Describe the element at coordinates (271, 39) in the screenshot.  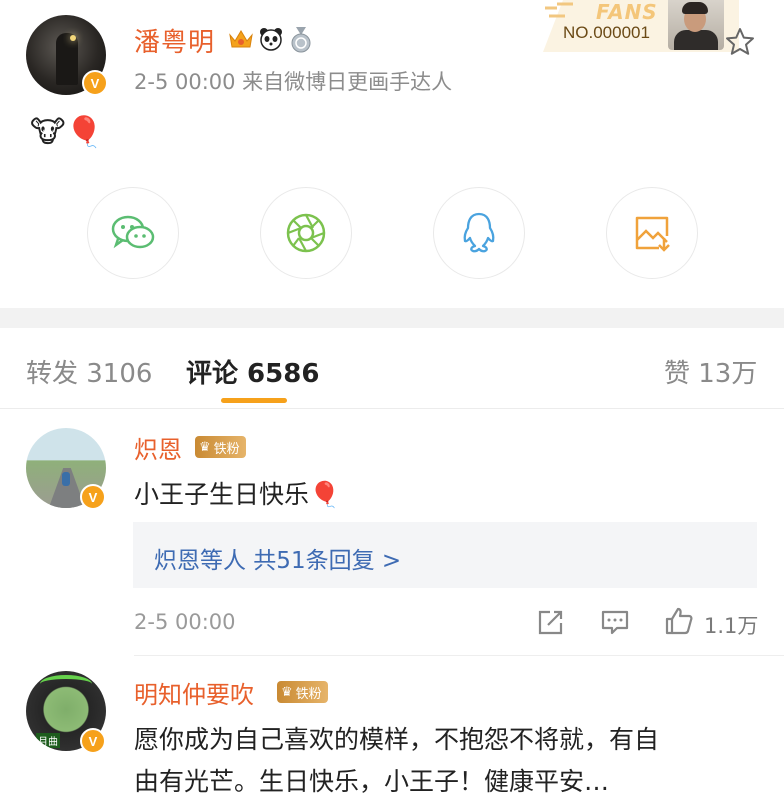
I see `panda-icon` at that location.